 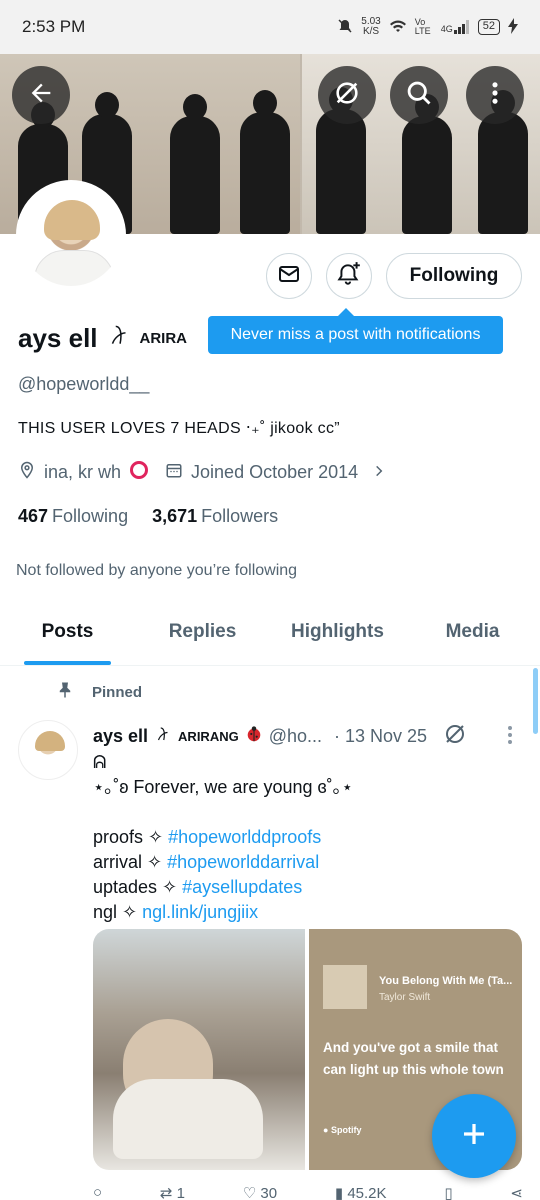 I want to click on pinned-label: Pinned, so click(x=99, y=692).